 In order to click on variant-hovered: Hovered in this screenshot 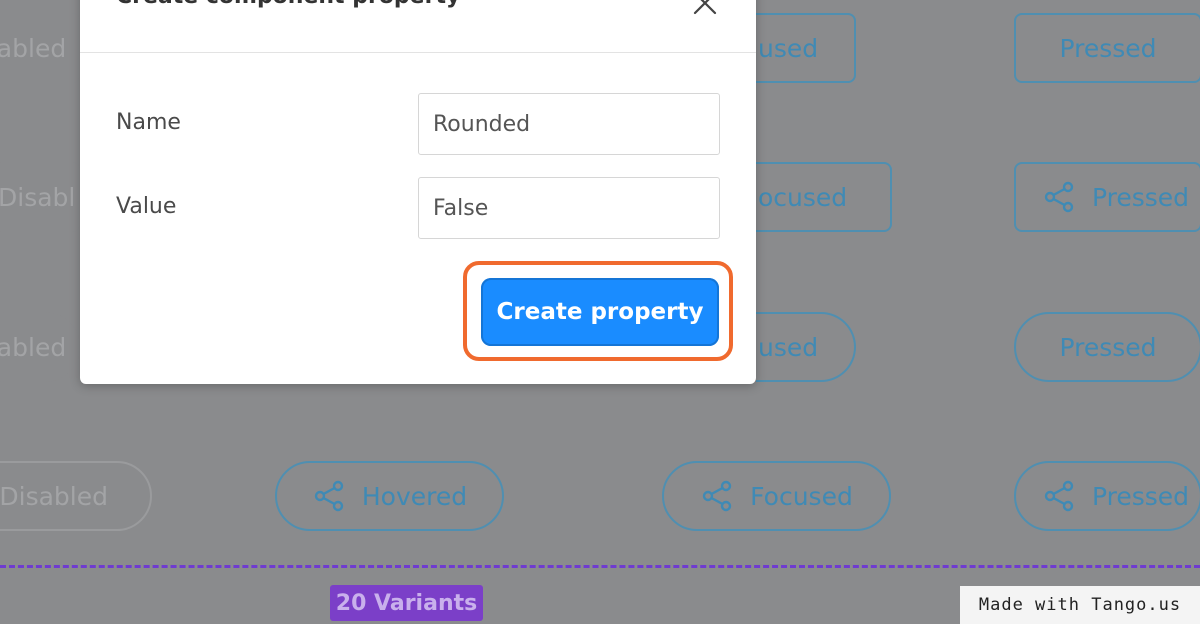, I will do `click(389, 496)`.